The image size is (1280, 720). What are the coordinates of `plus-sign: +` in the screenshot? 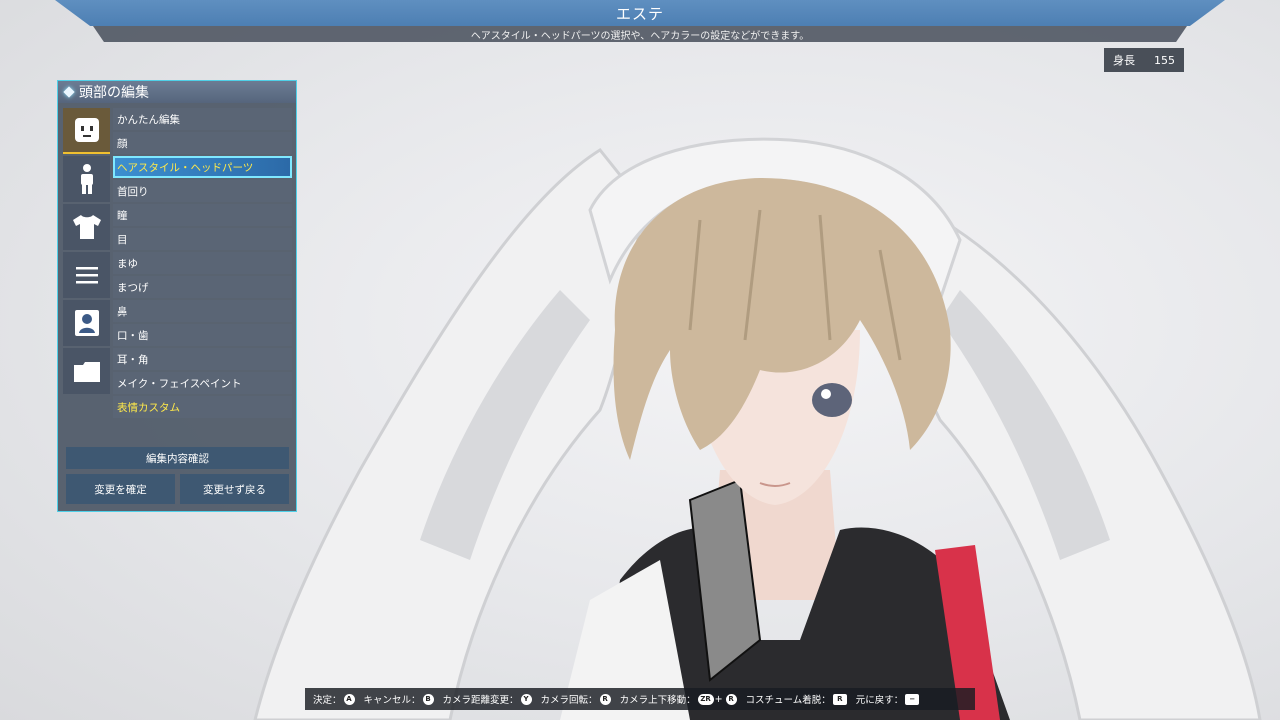 It's located at (718, 699).